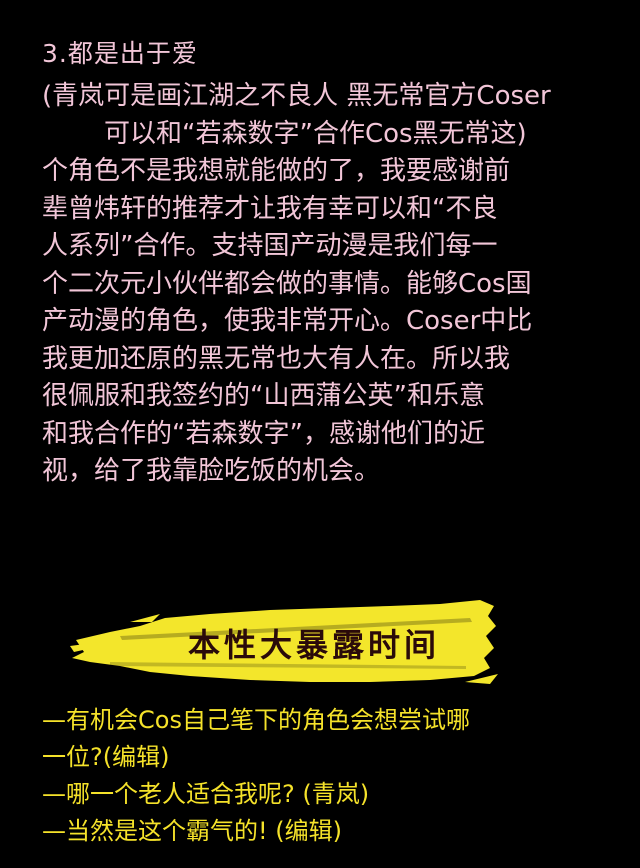  I want to click on section-heading: 3.都是出于爱, so click(120, 53).